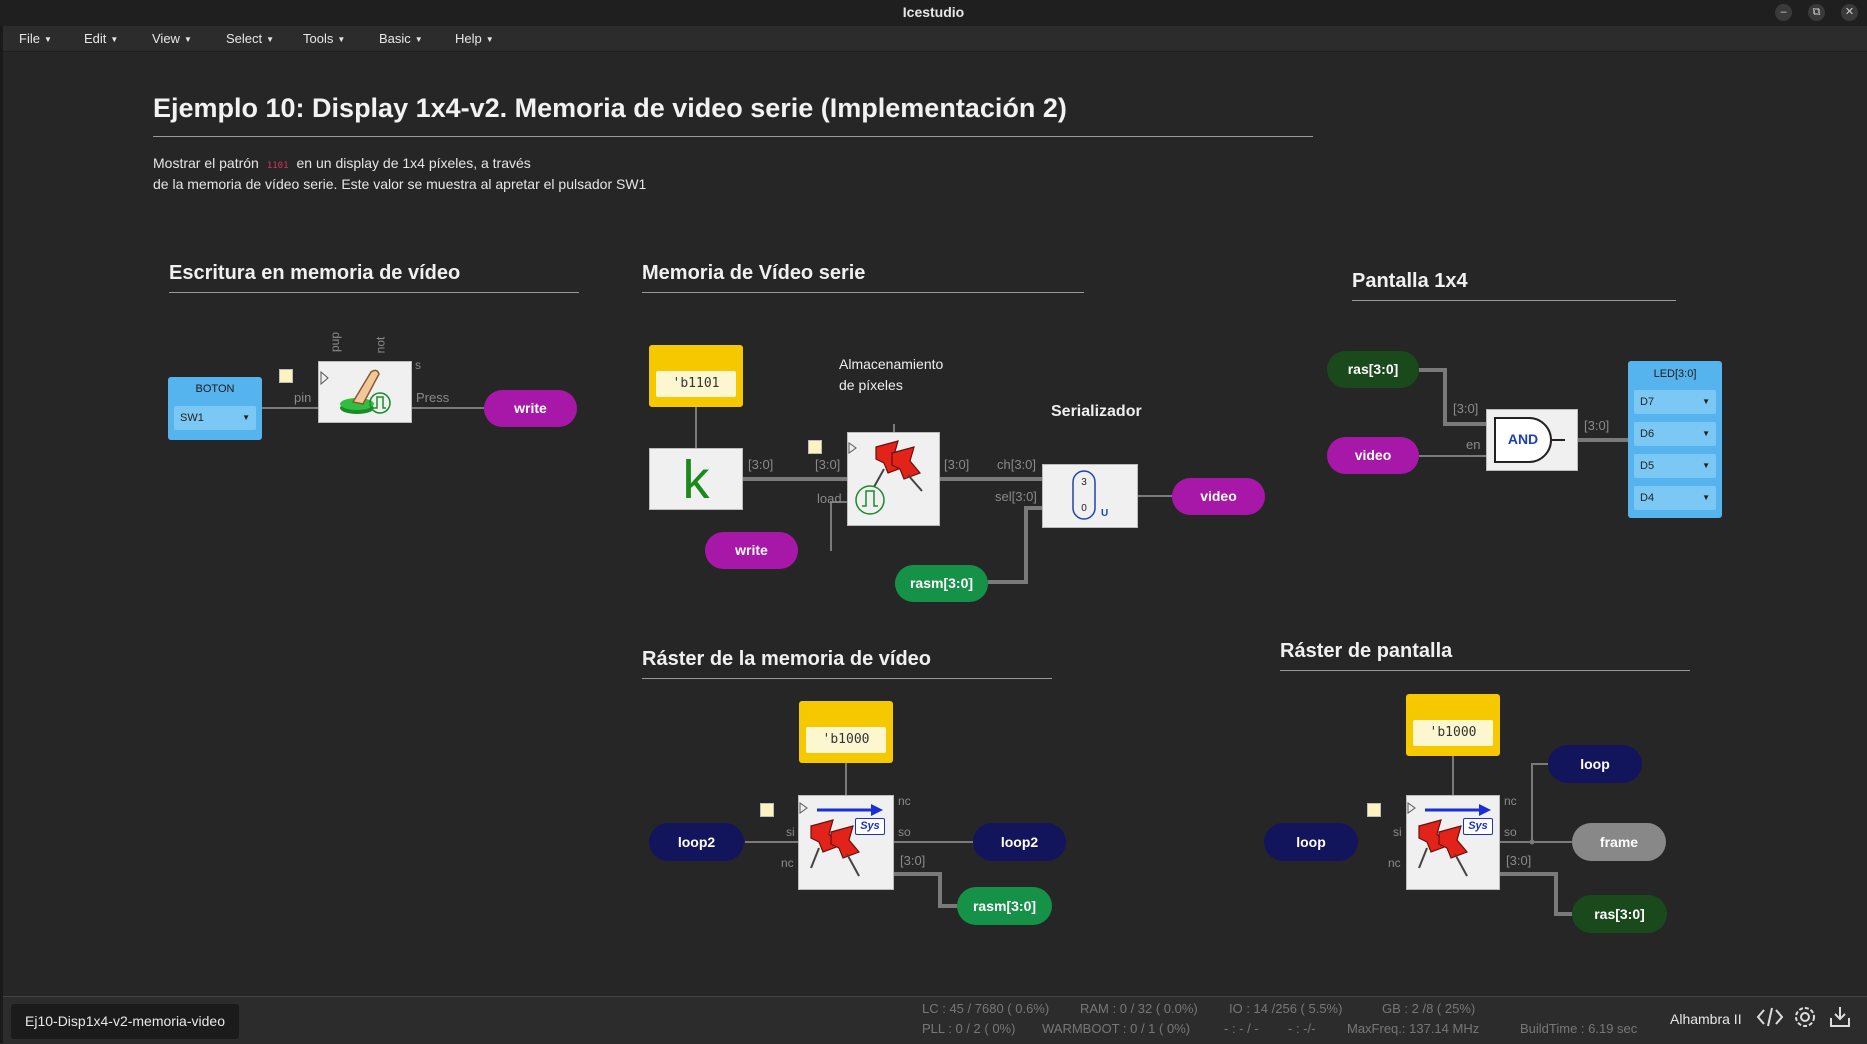 This screenshot has height=1044, width=1867. I want to click on led-title: LED[3:0], so click(1675, 374).